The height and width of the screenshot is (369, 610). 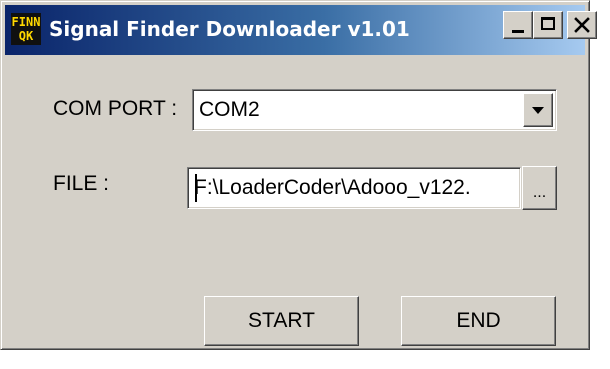 What do you see at coordinates (354, 188) in the screenshot?
I see `file-path-input` at bounding box center [354, 188].